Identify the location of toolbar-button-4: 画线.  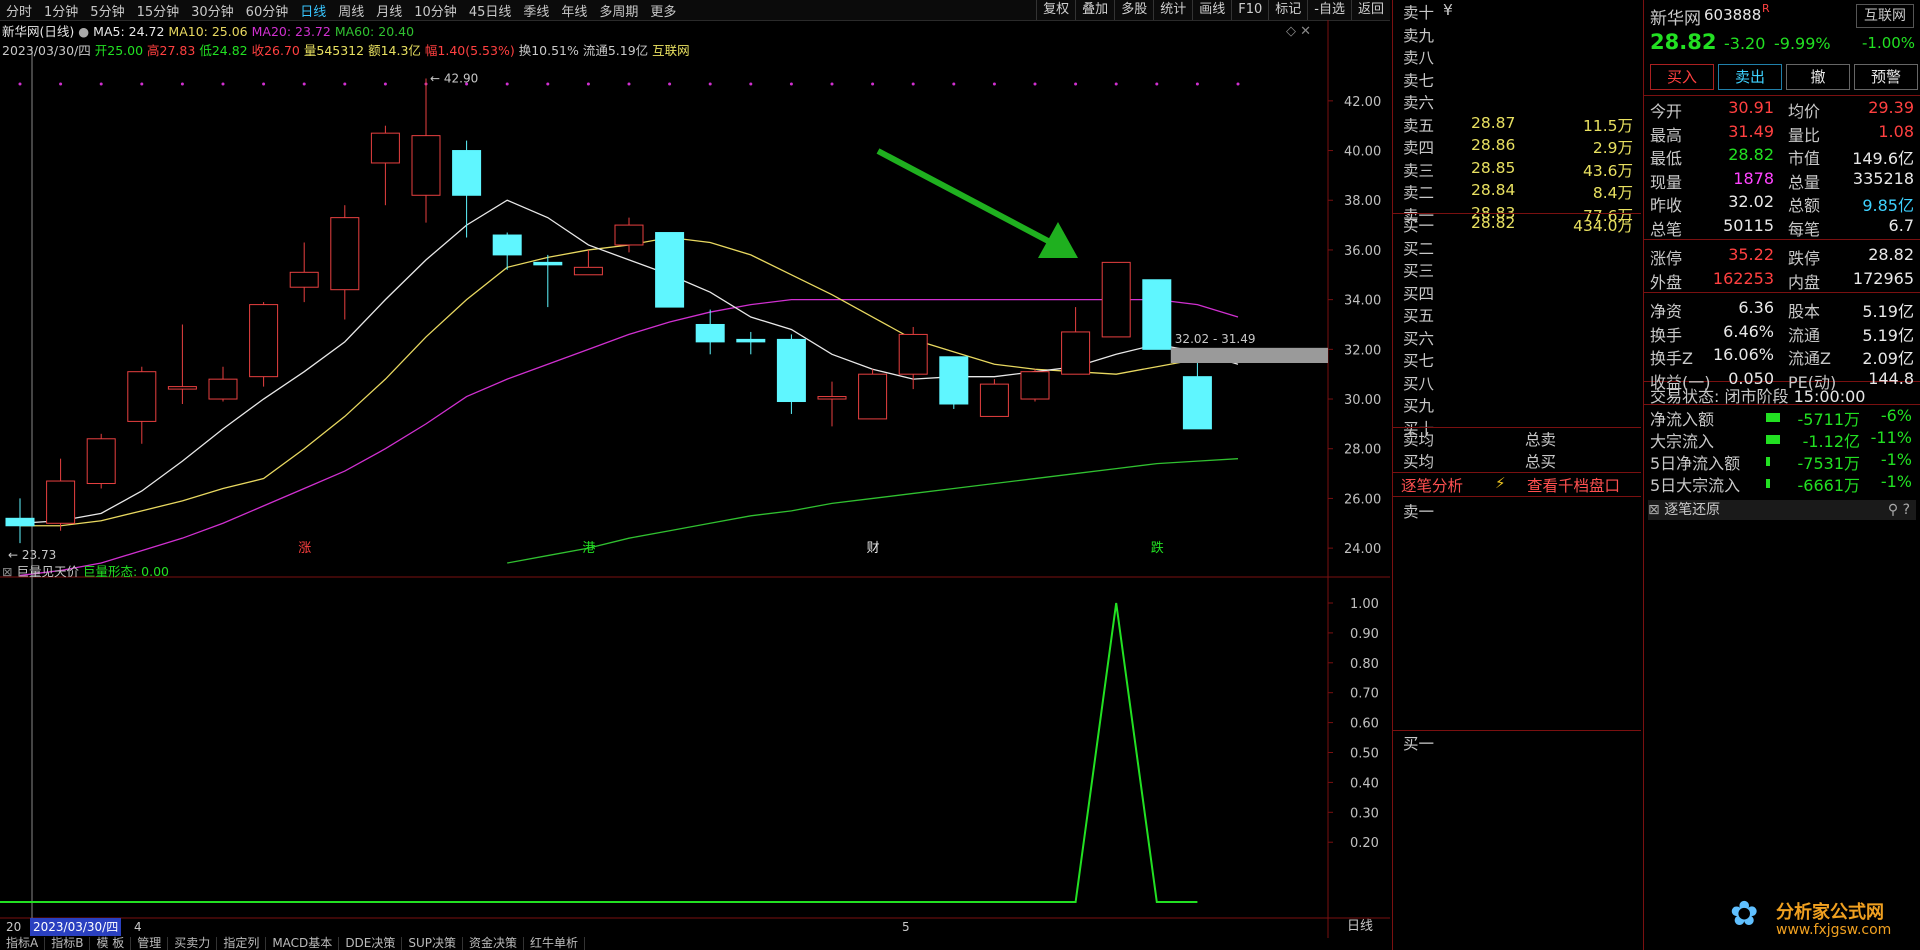
(1211, 10).